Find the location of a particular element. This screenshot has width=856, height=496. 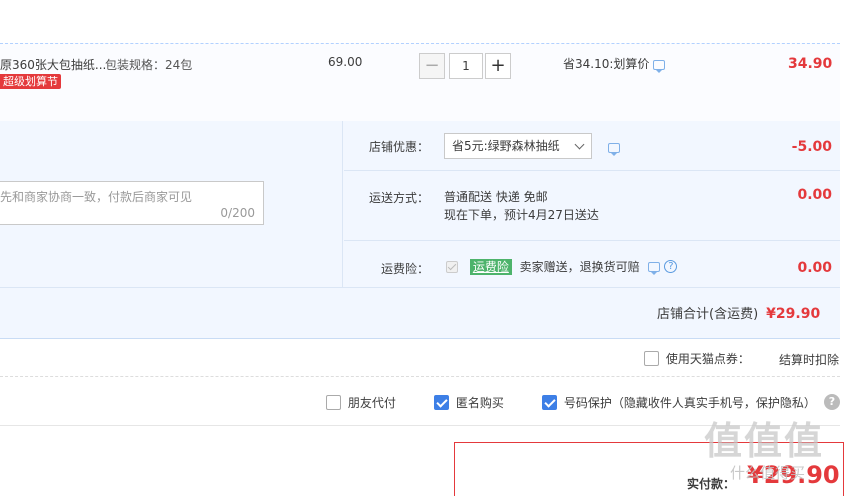

promo-badge: 超级划算节 is located at coordinates (30, 81).